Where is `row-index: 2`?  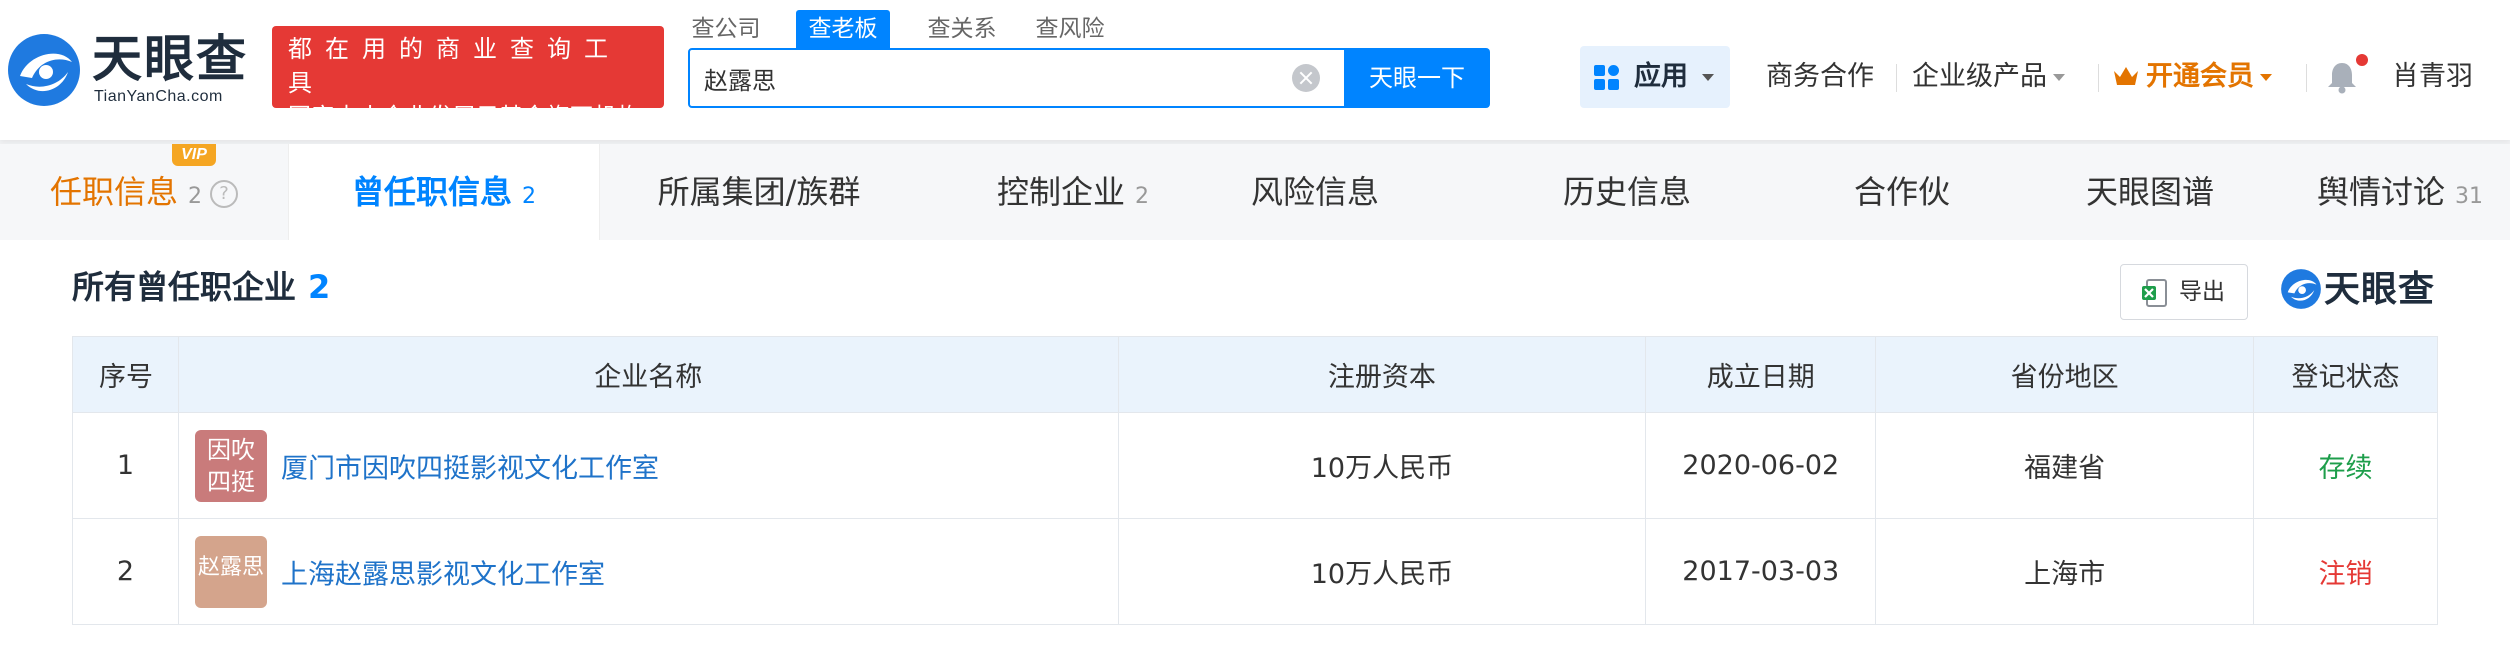
row-index: 2 is located at coordinates (125, 571).